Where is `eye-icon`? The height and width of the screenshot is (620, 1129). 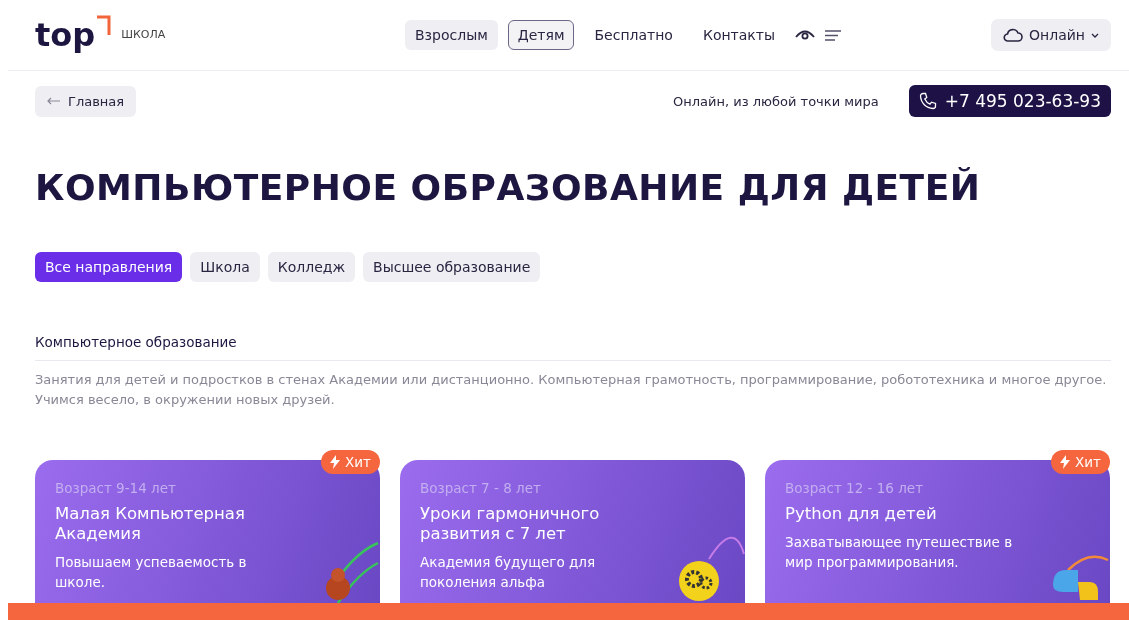 eye-icon is located at coordinates (805, 35).